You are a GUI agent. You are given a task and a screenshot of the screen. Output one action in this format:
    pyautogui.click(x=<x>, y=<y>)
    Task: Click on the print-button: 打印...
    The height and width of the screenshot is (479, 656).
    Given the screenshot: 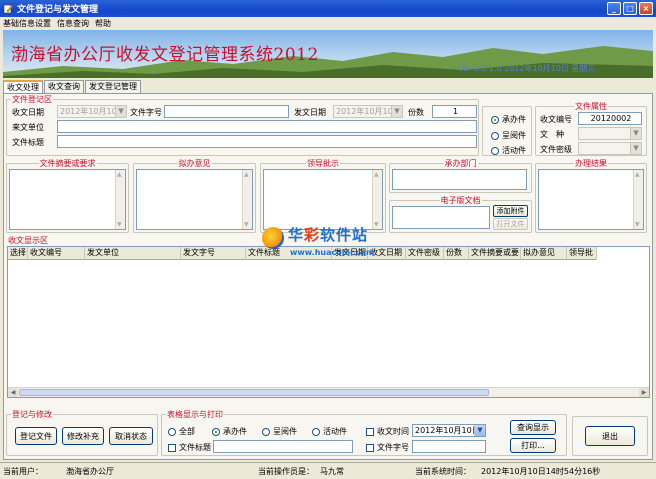 What is the action you would take?
    pyautogui.click(x=533, y=445)
    